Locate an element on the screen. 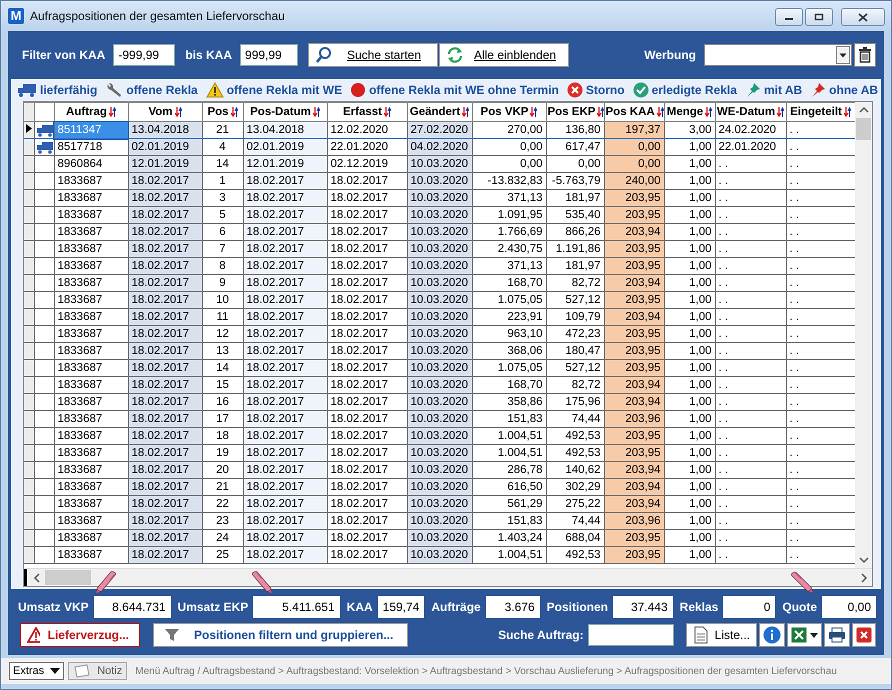 The image size is (892, 690). column-header: Menge is located at coordinates (689, 112).